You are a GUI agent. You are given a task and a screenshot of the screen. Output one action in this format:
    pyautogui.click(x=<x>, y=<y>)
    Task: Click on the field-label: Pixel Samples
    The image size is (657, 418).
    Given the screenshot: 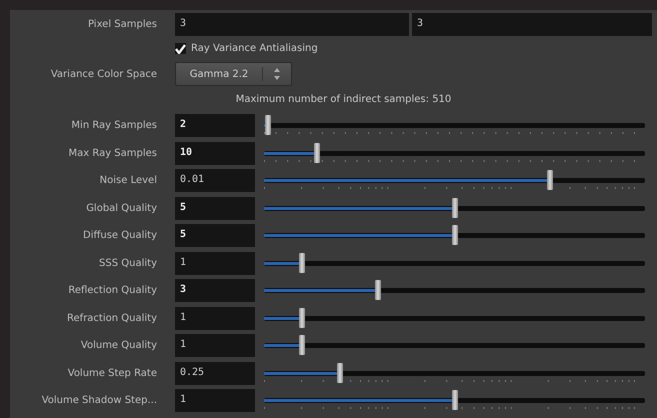 What is the action you would take?
    pyautogui.click(x=122, y=24)
    